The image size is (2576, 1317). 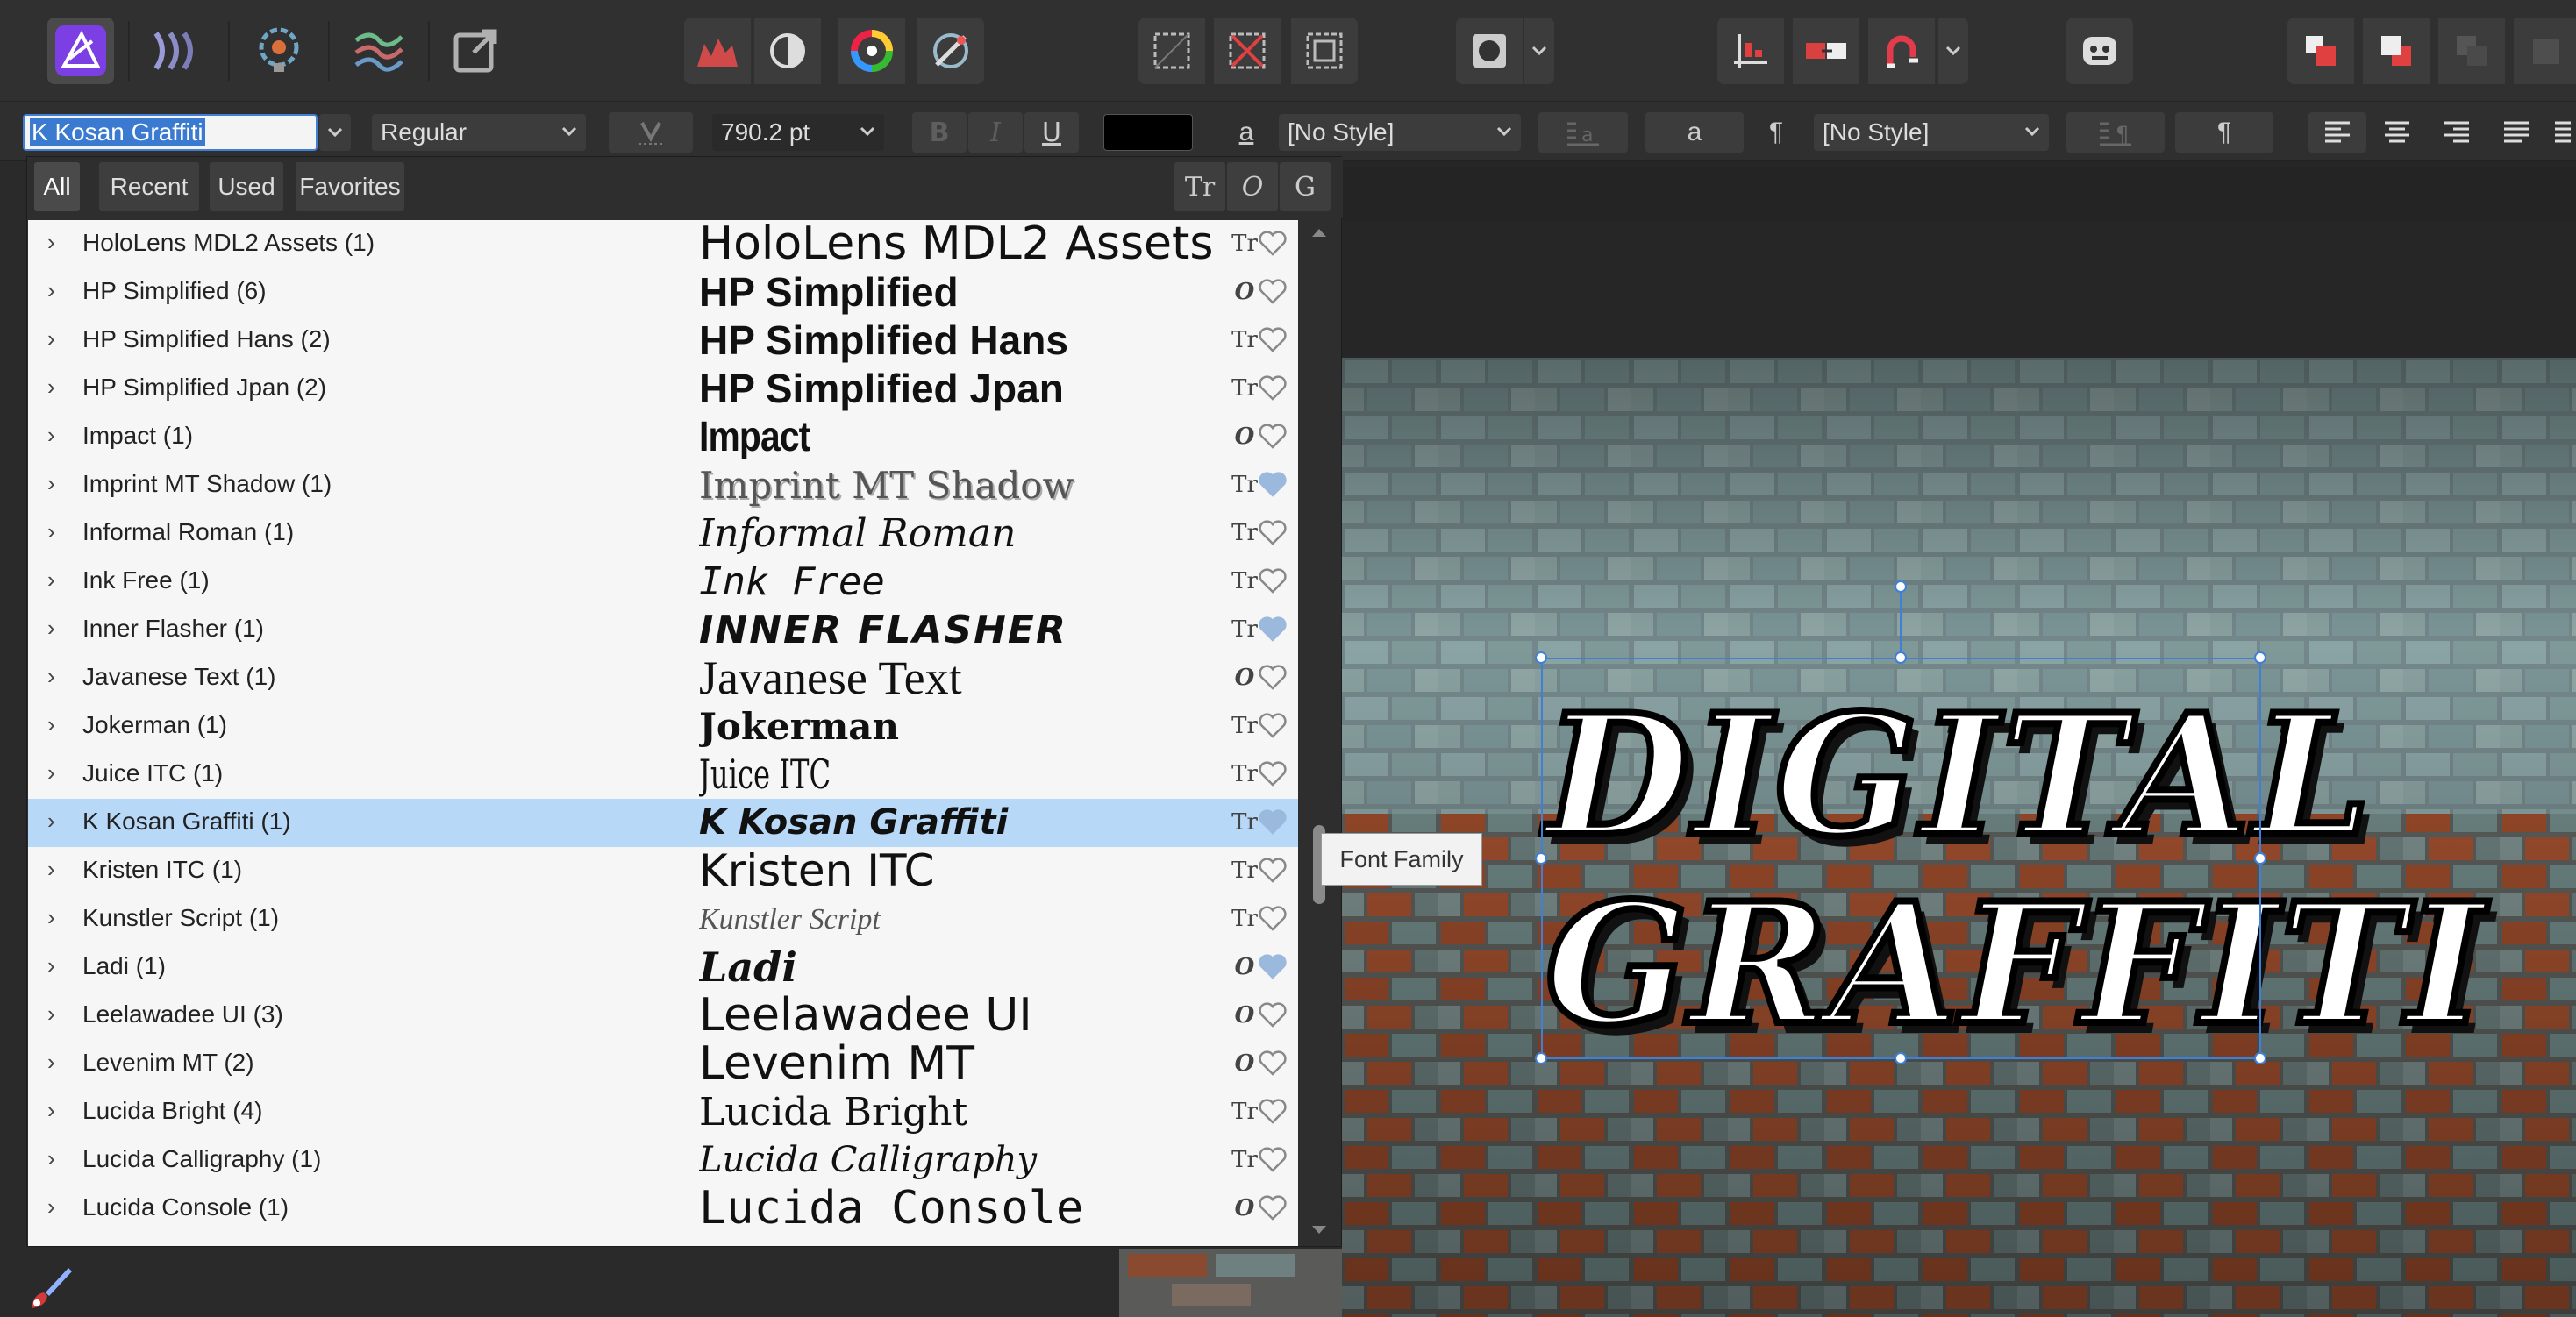 What do you see at coordinates (2321, 51) in the screenshot?
I see `arrange-back-button` at bounding box center [2321, 51].